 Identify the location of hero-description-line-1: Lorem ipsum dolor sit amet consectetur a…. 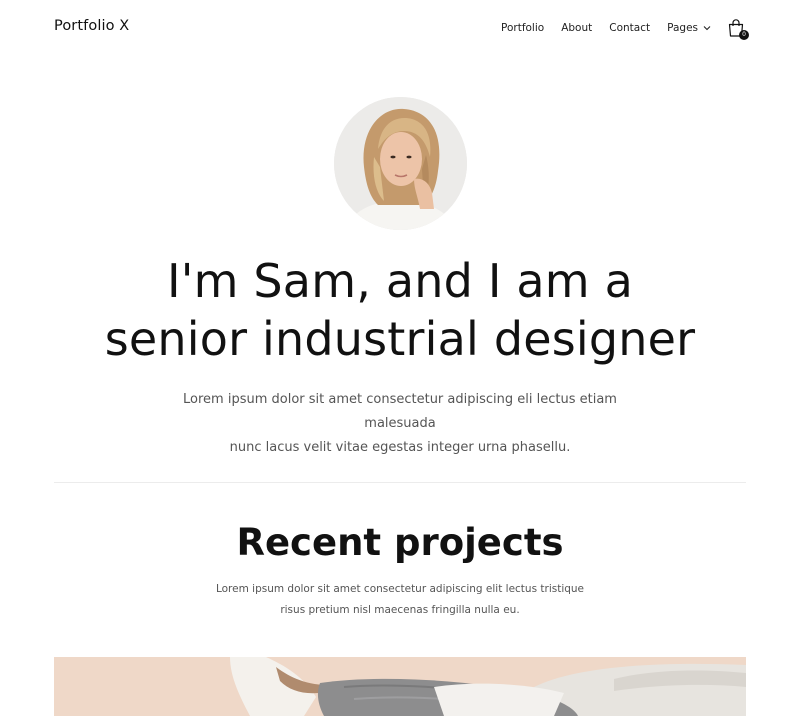
(400, 411).